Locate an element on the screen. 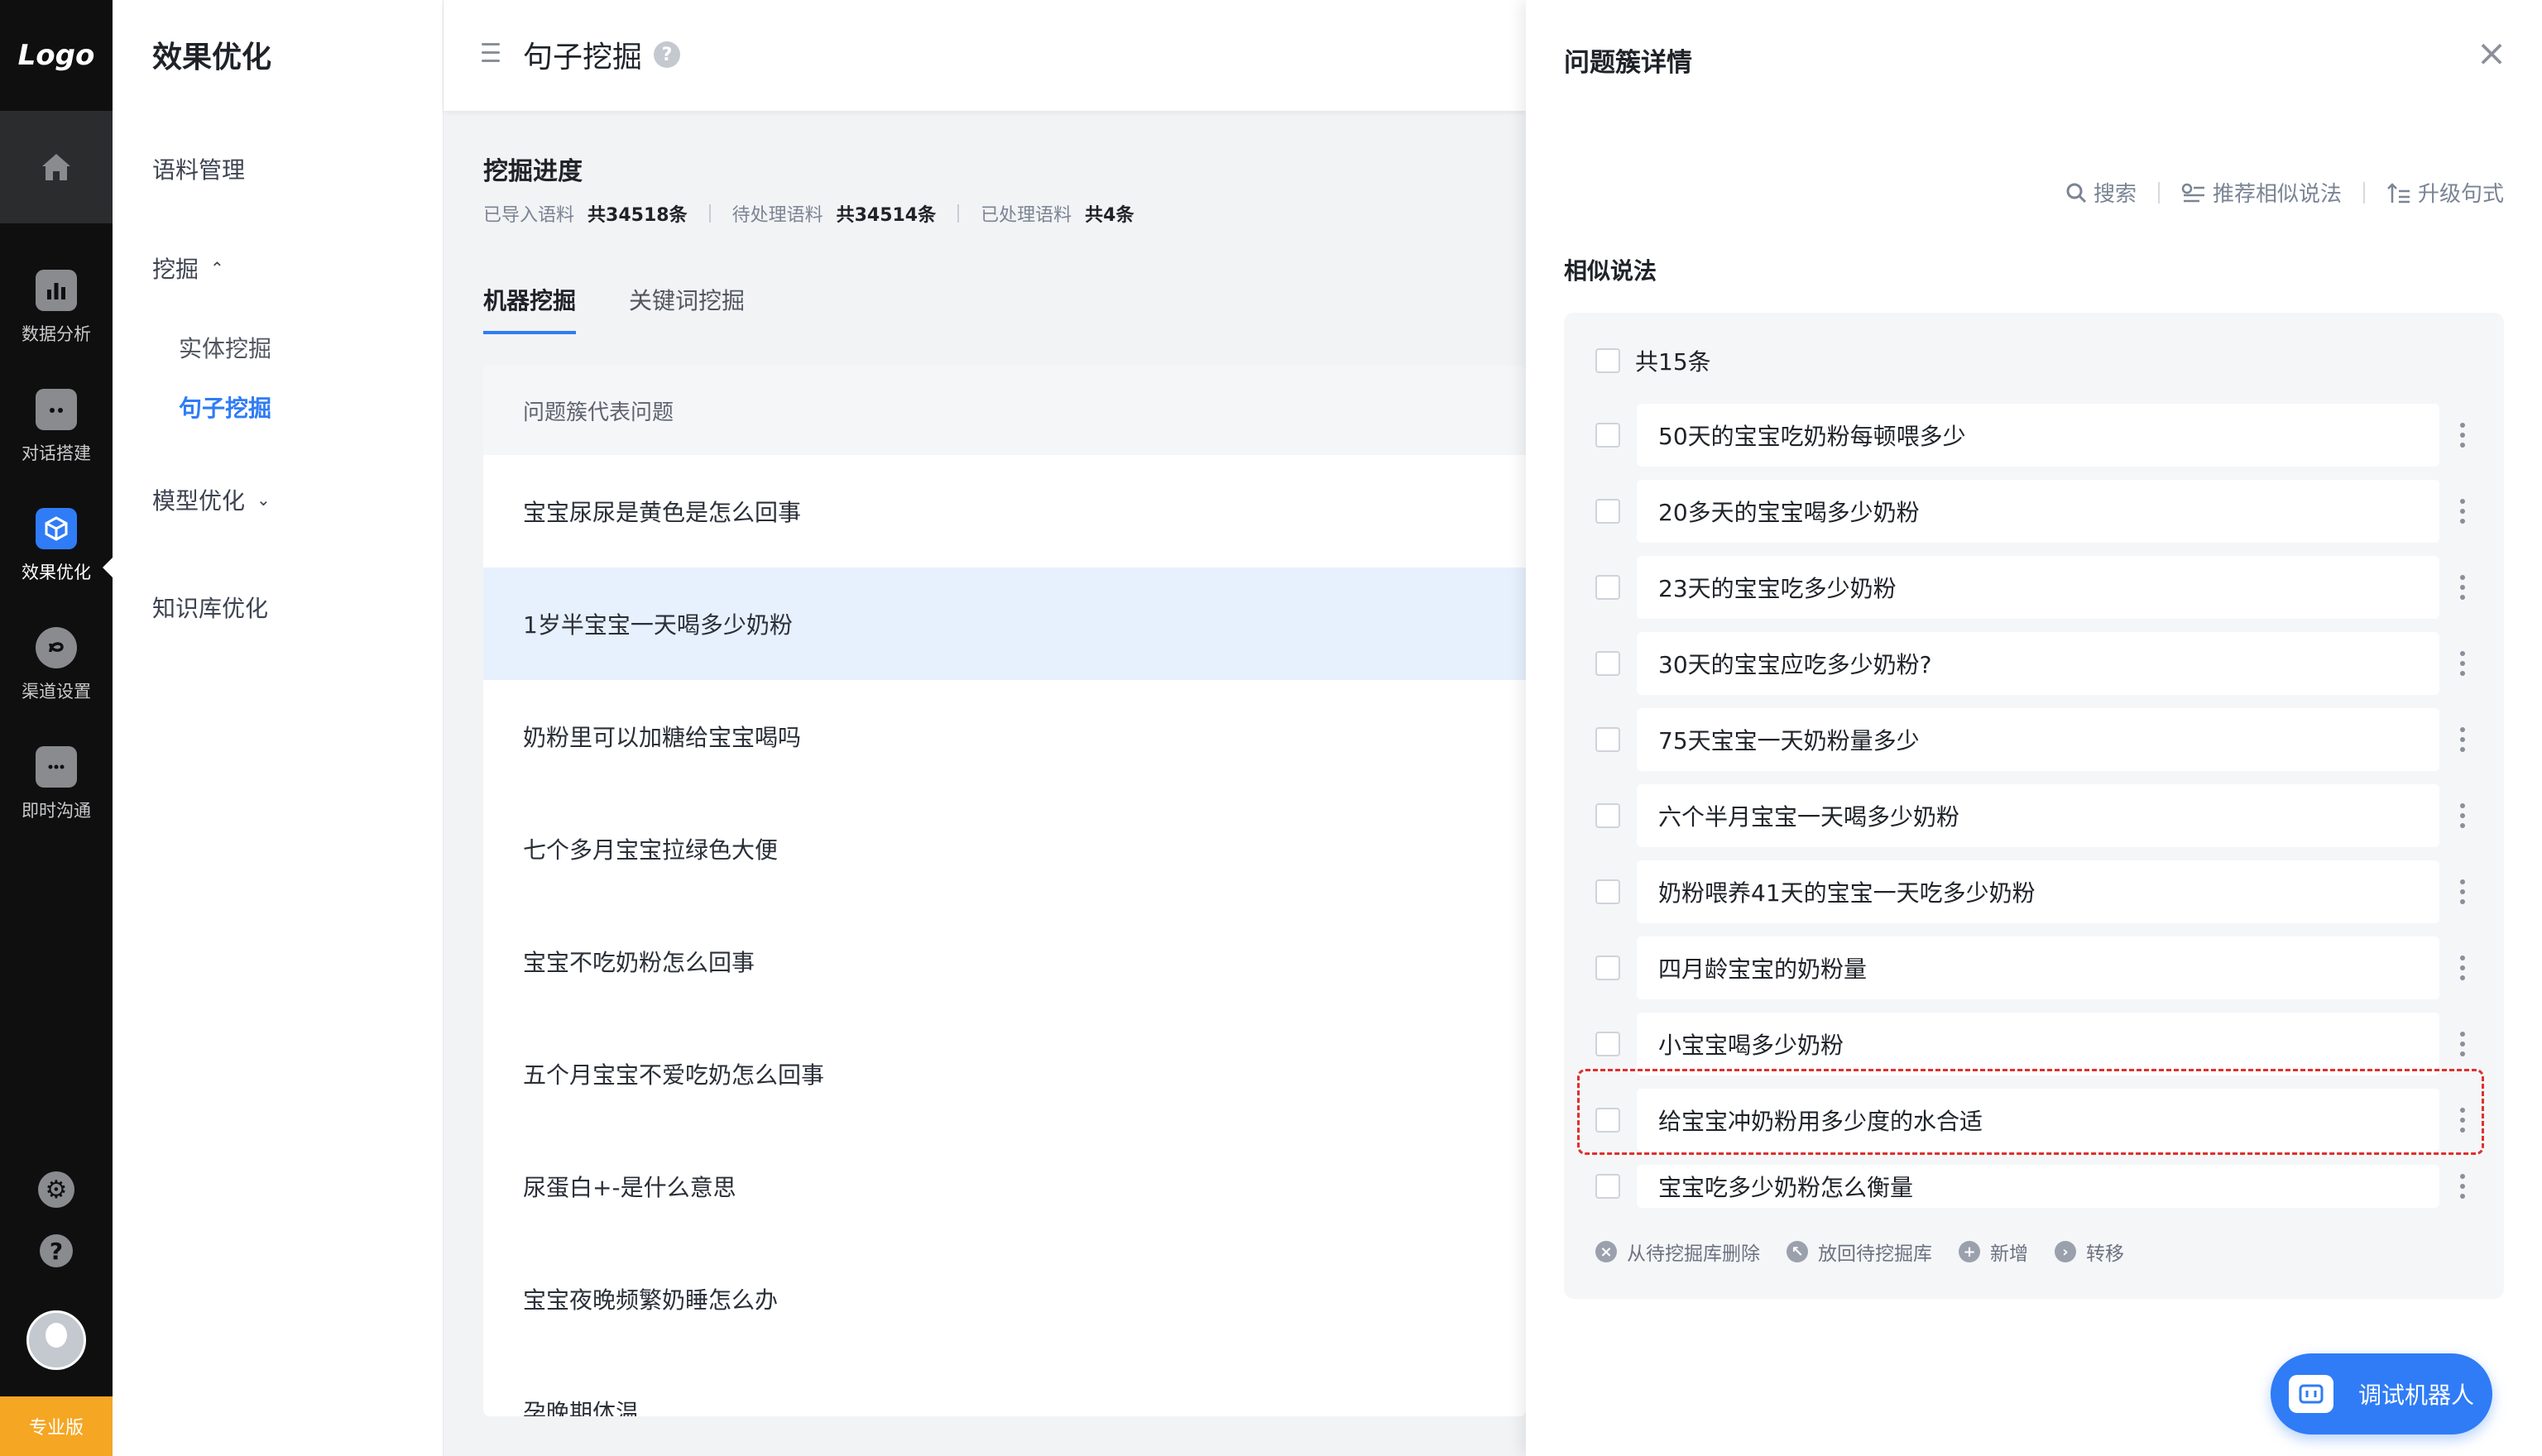 This screenshot has height=1456, width=2542. table-row: 宝宝尿尿是黄色是怎么回事 is located at coordinates (1005, 511).